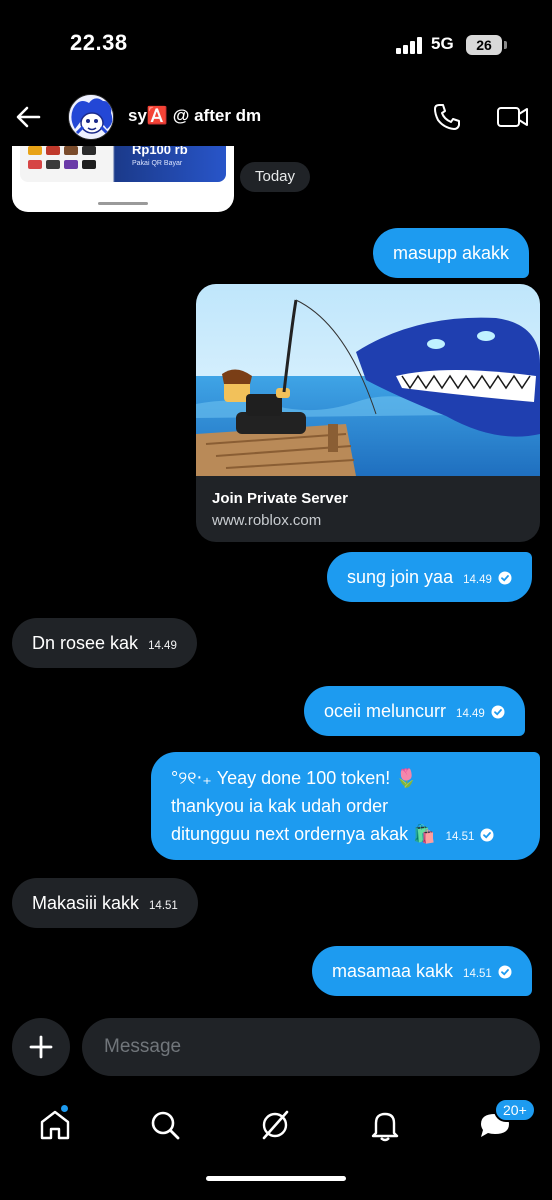 This screenshot has height=1200, width=552. Describe the element at coordinates (275, 177) in the screenshot. I see `date-divider: Today` at that location.